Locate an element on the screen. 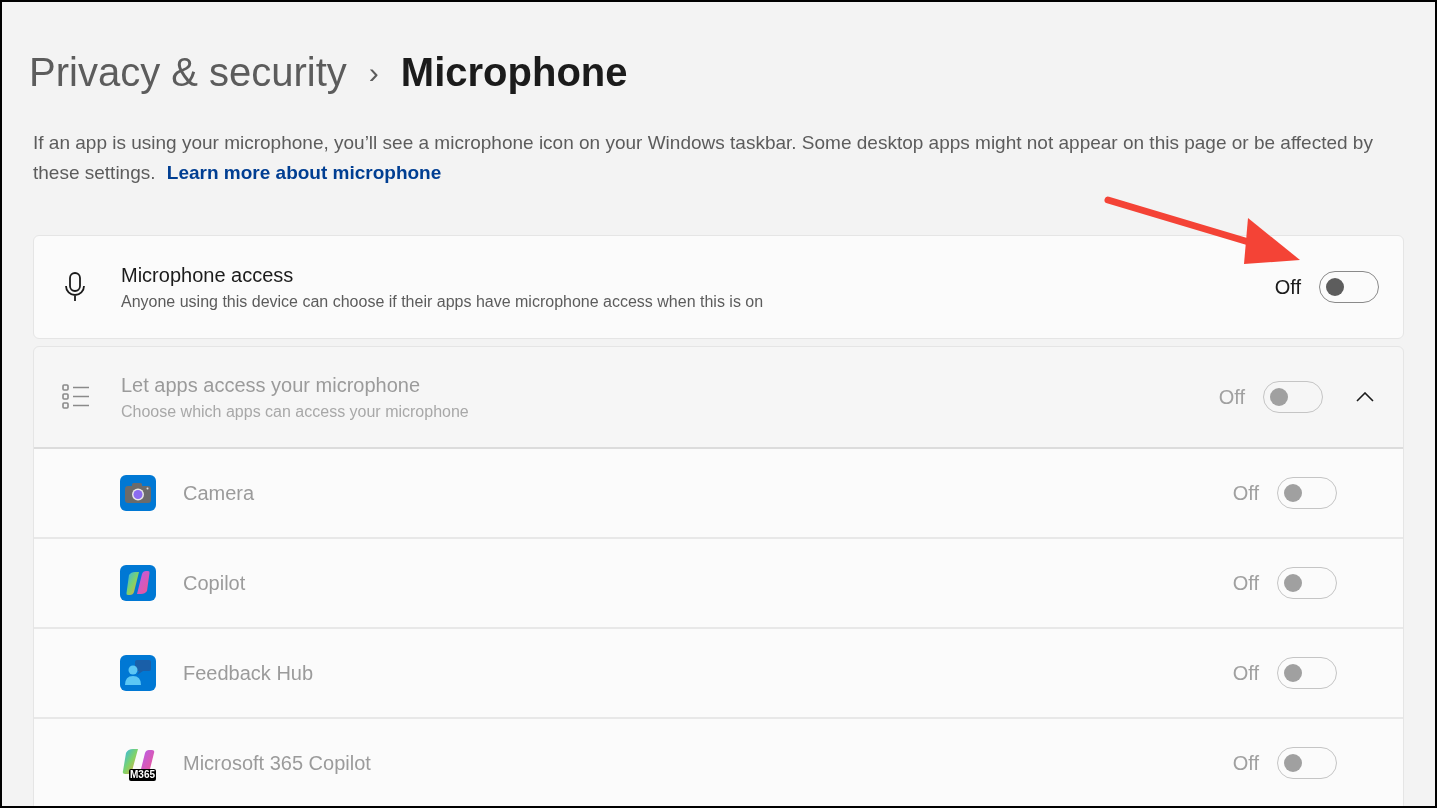  app-name: Copilot is located at coordinates (215, 583).